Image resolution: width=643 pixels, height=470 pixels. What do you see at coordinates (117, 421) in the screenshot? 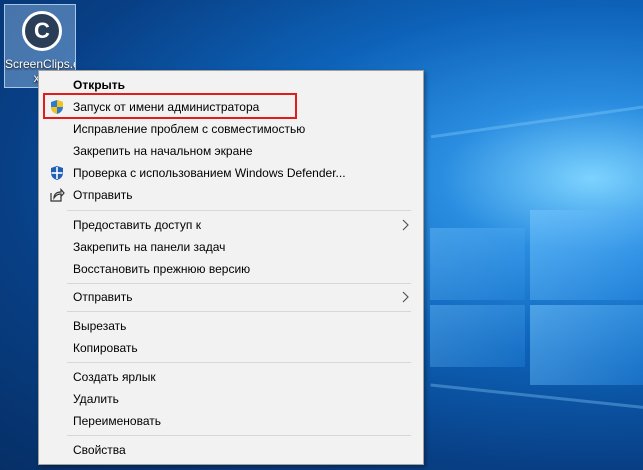
I see `menu-item-label: Переименовать` at bounding box center [117, 421].